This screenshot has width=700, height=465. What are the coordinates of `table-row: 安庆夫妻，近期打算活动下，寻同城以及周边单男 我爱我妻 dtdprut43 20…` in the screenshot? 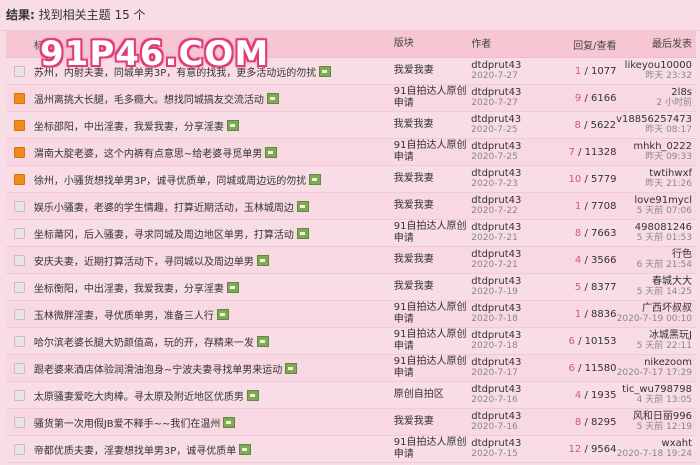 It's located at (351, 260).